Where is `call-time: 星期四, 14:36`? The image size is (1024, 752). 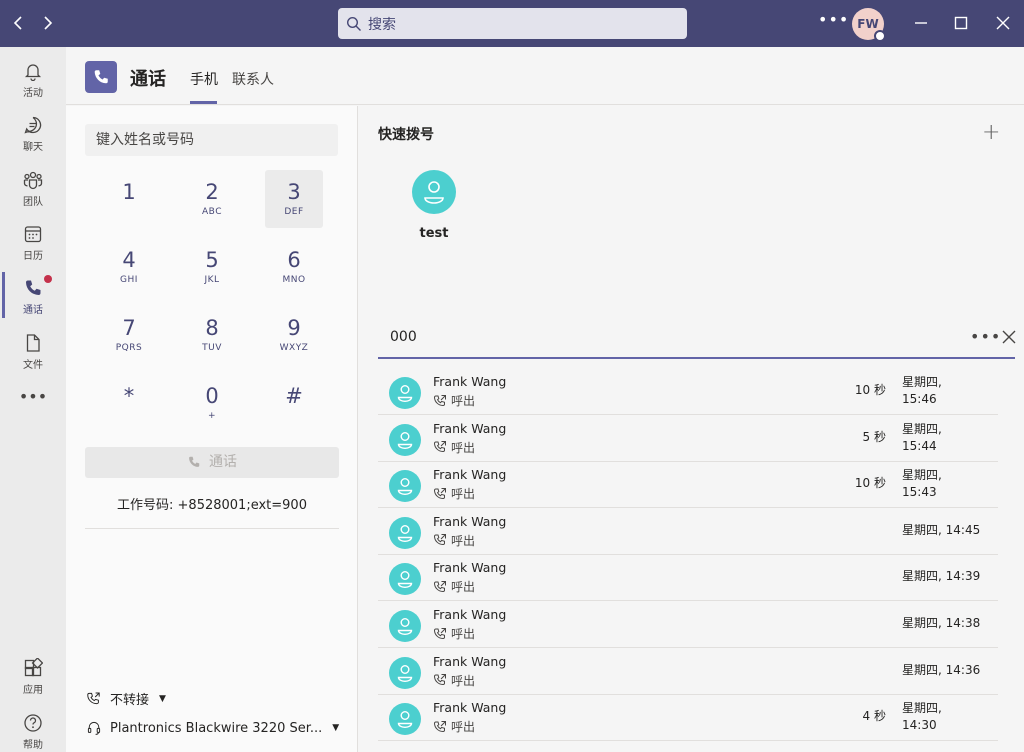
call-time: 星期四, 14:36 is located at coordinates (947, 670).